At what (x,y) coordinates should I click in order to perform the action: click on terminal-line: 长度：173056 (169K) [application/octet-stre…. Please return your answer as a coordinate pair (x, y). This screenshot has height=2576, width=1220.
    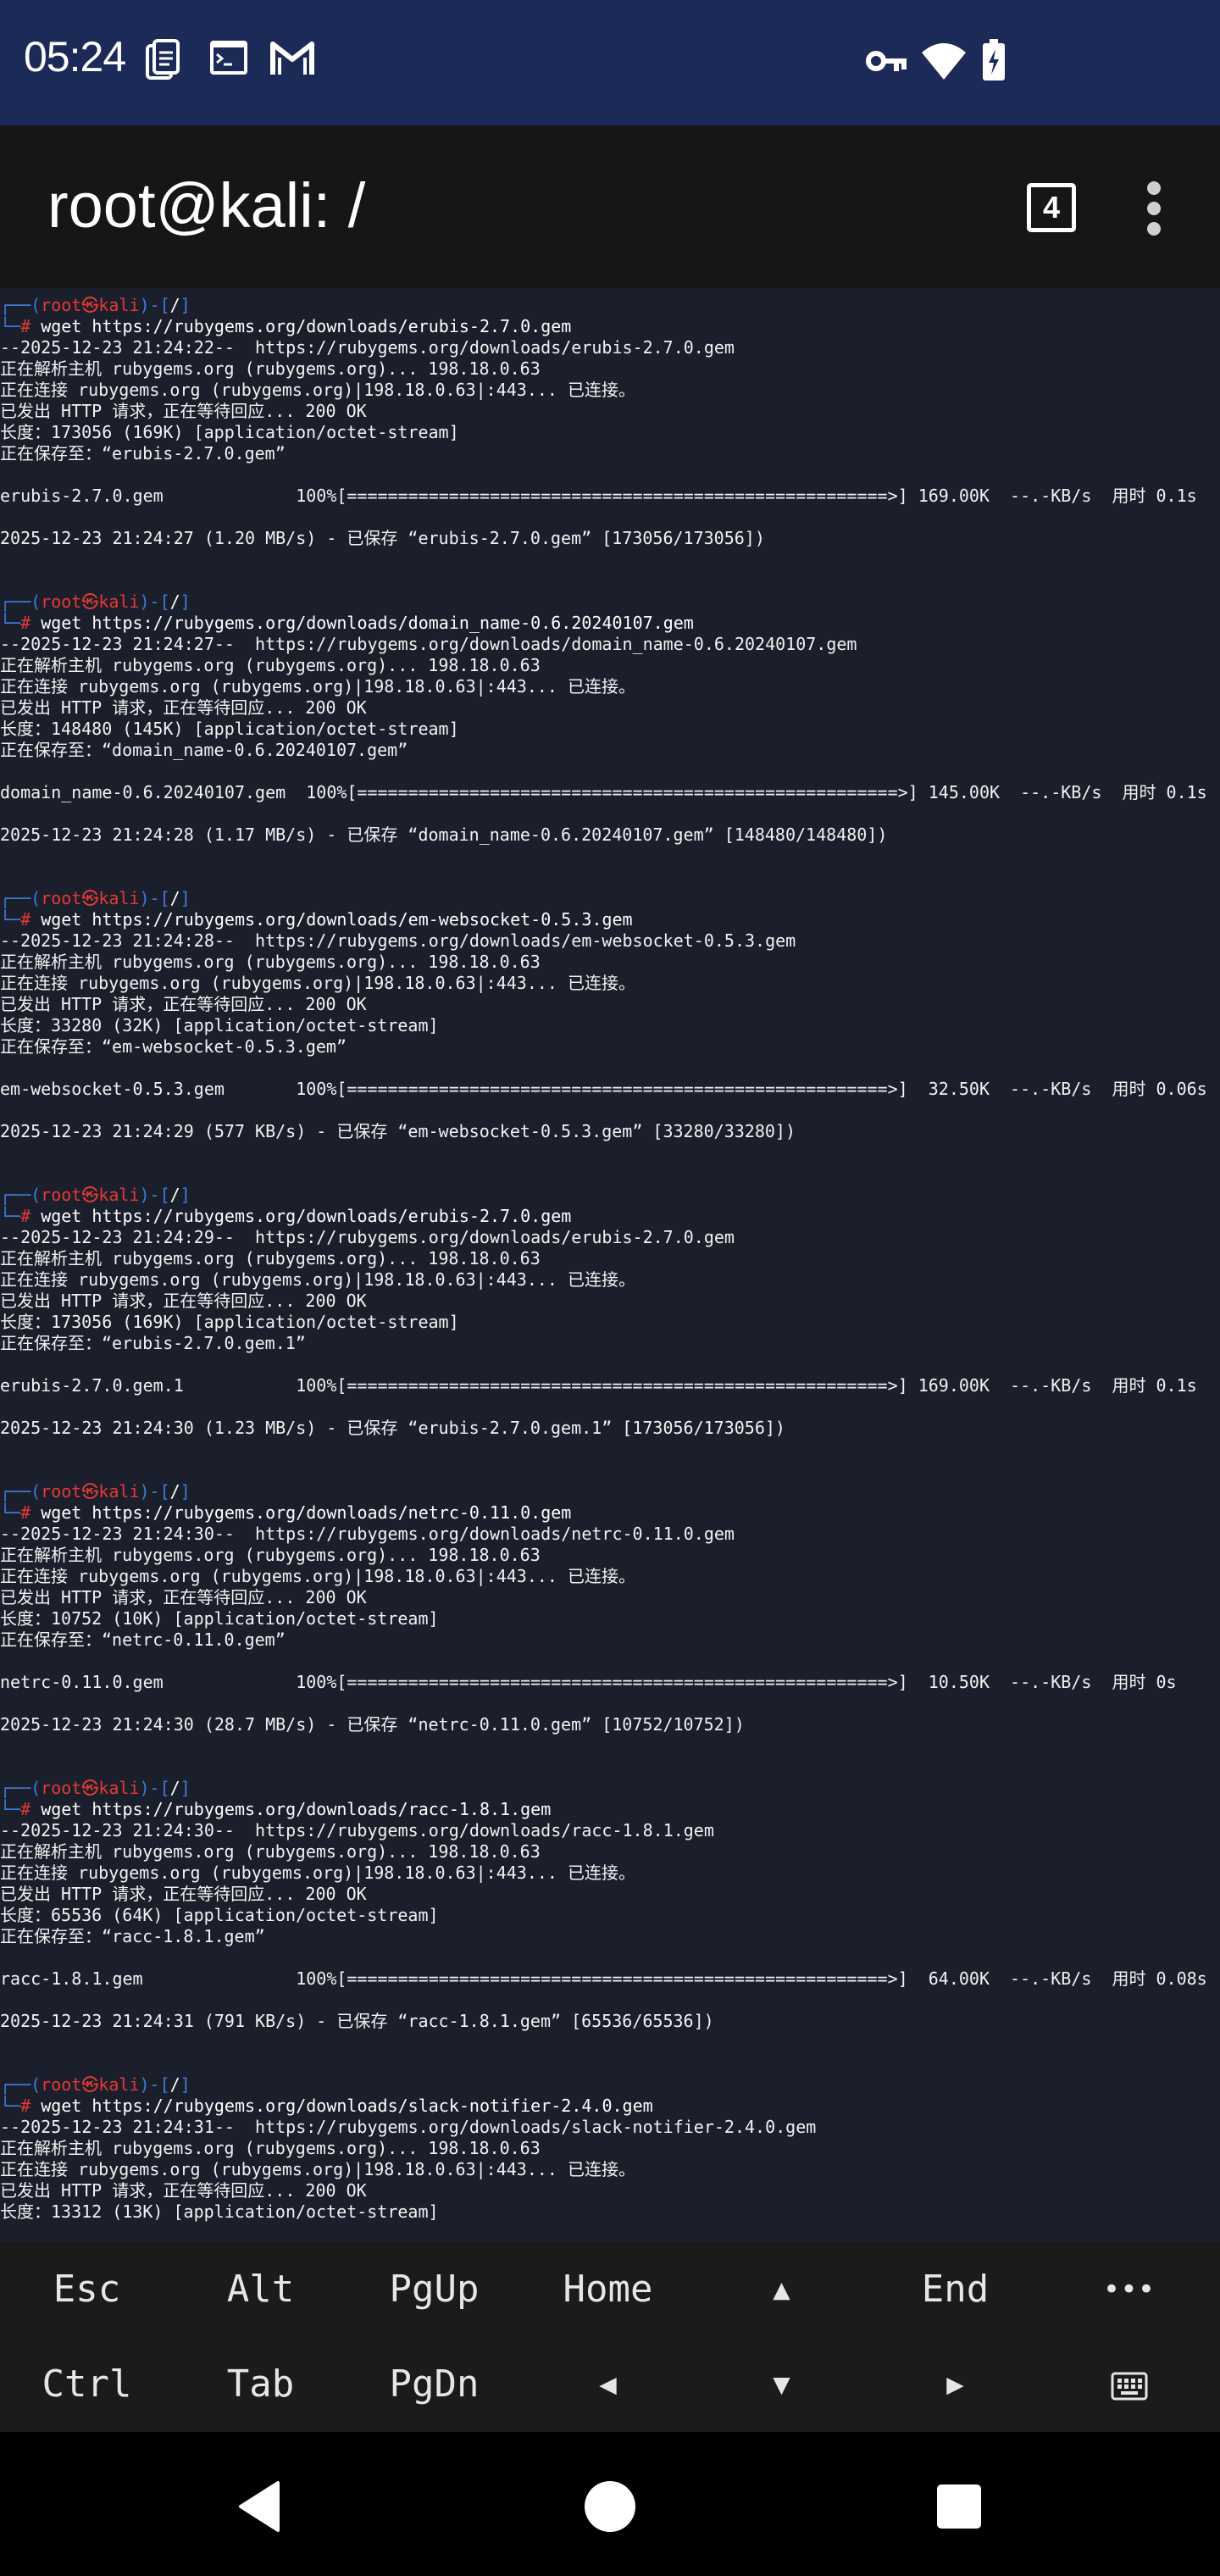
    Looking at the image, I should click on (610, 1322).